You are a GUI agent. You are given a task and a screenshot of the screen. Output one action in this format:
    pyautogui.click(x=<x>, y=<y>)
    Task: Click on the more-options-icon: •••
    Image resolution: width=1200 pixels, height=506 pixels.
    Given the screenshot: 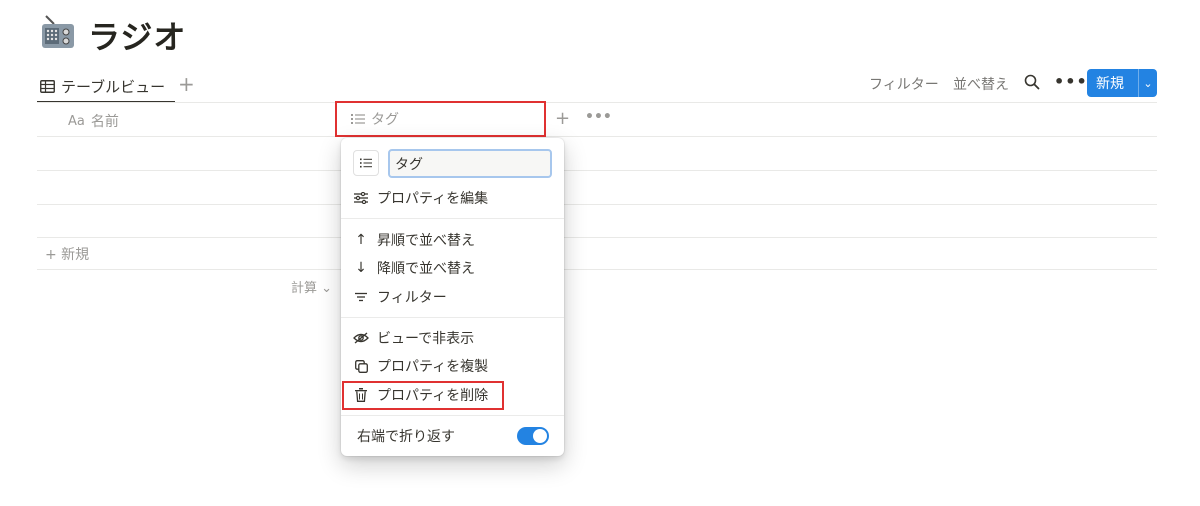 What is the action you would take?
    pyautogui.click(x=1071, y=81)
    